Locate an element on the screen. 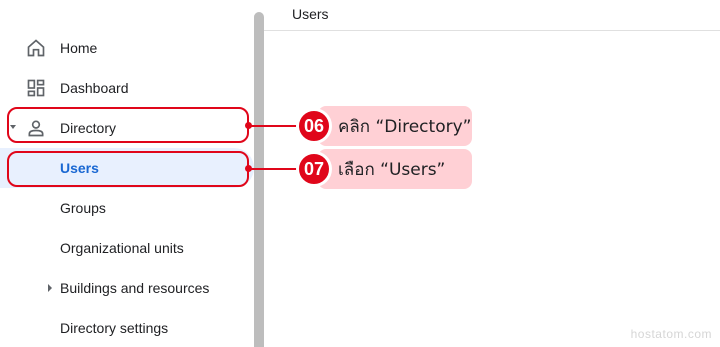 The height and width of the screenshot is (347, 720). step-badge: 07 is located at coordinates (314, 169).